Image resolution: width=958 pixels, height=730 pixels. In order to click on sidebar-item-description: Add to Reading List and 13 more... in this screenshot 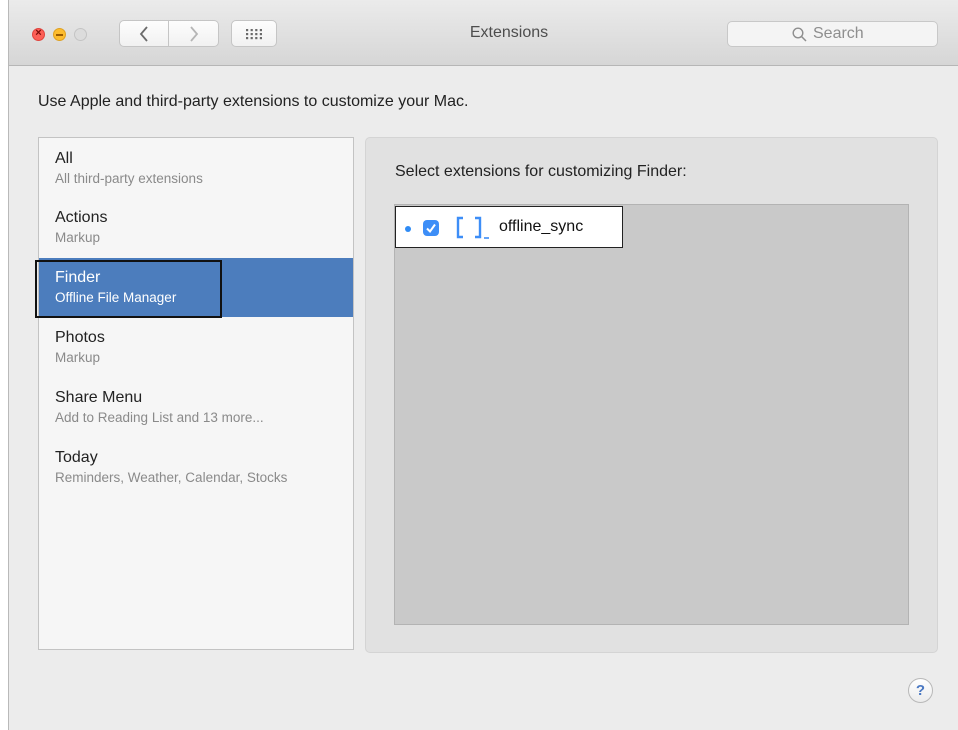, I will do `click(159, 417)`.